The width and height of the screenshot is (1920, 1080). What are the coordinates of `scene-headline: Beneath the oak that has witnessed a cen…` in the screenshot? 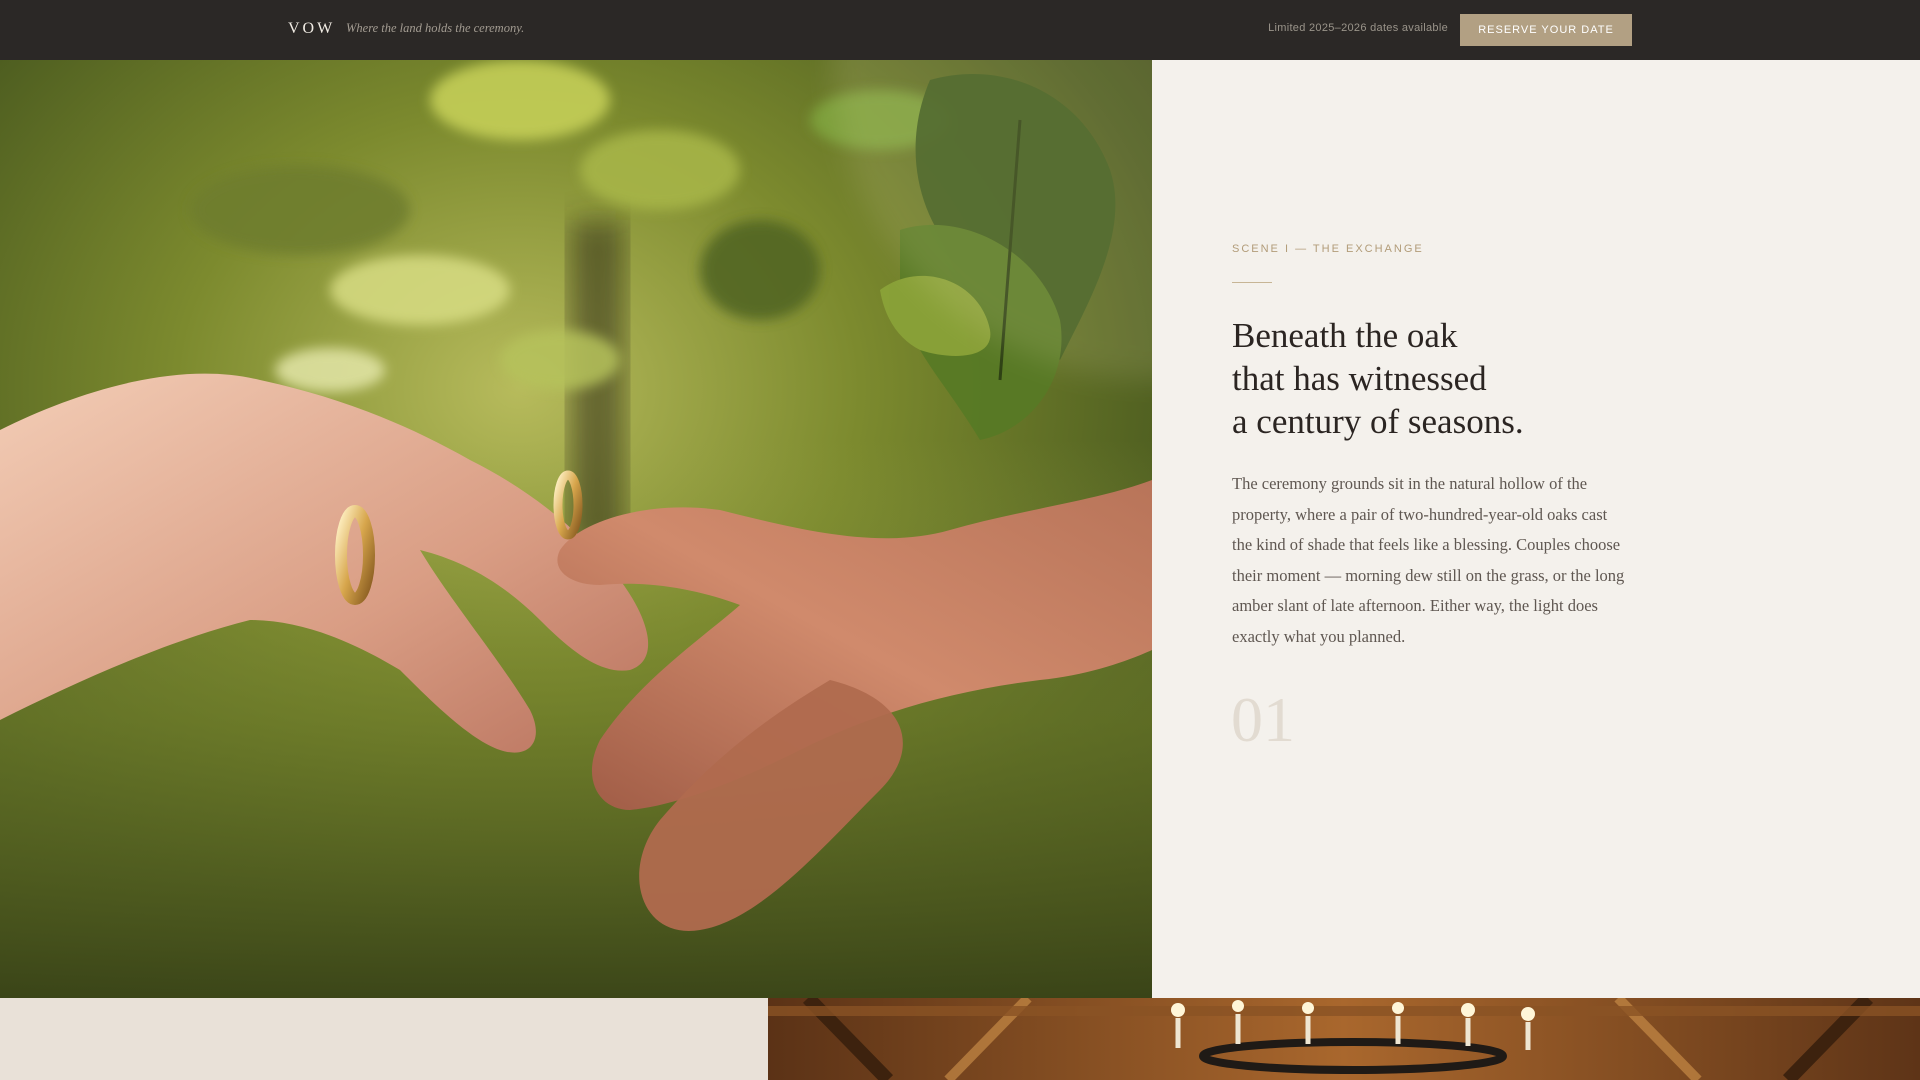 It's located at (1442, 378).